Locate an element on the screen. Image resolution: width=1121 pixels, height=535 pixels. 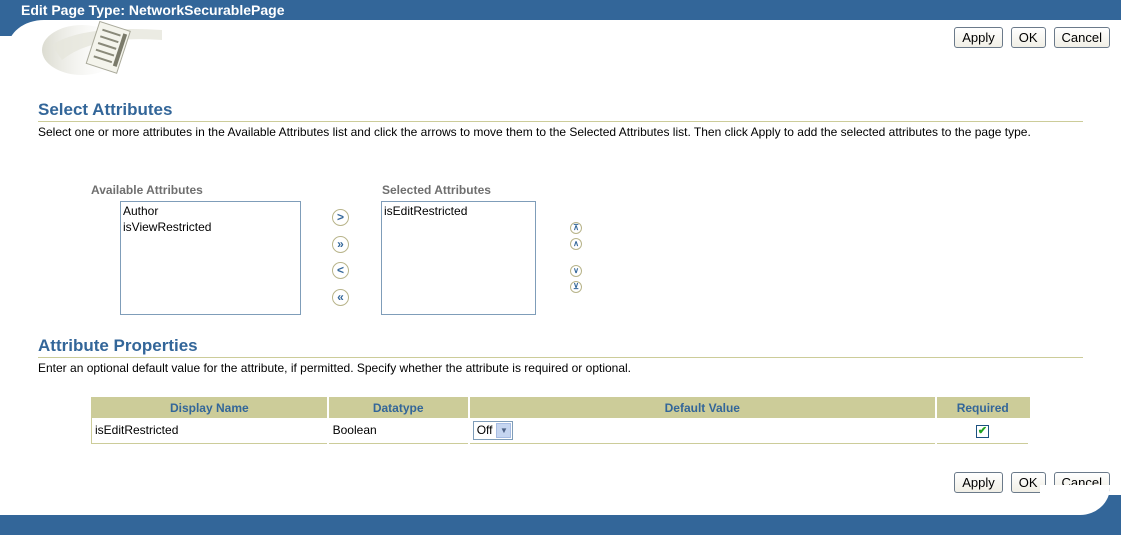
available-attributes-label: Available Attributes is located at coordinates (147, 190).